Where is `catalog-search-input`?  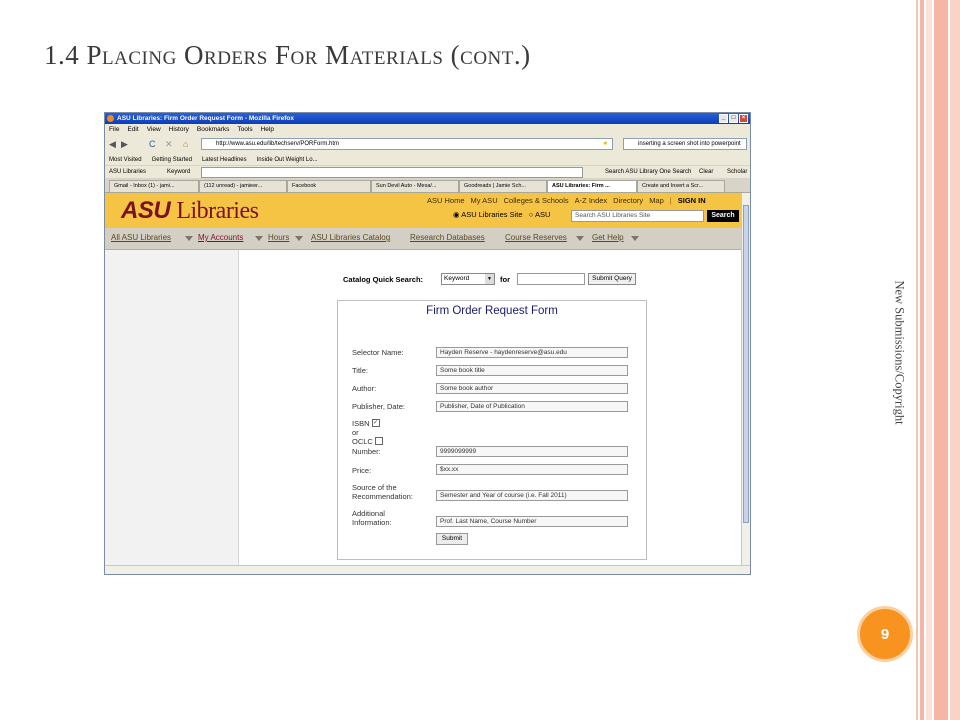 catalog-search-input is located at coordinates (551, 279).